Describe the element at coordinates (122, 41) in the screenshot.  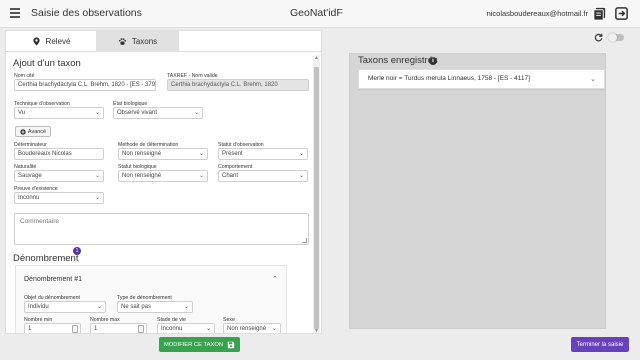
I see `paw-icon` at that location.